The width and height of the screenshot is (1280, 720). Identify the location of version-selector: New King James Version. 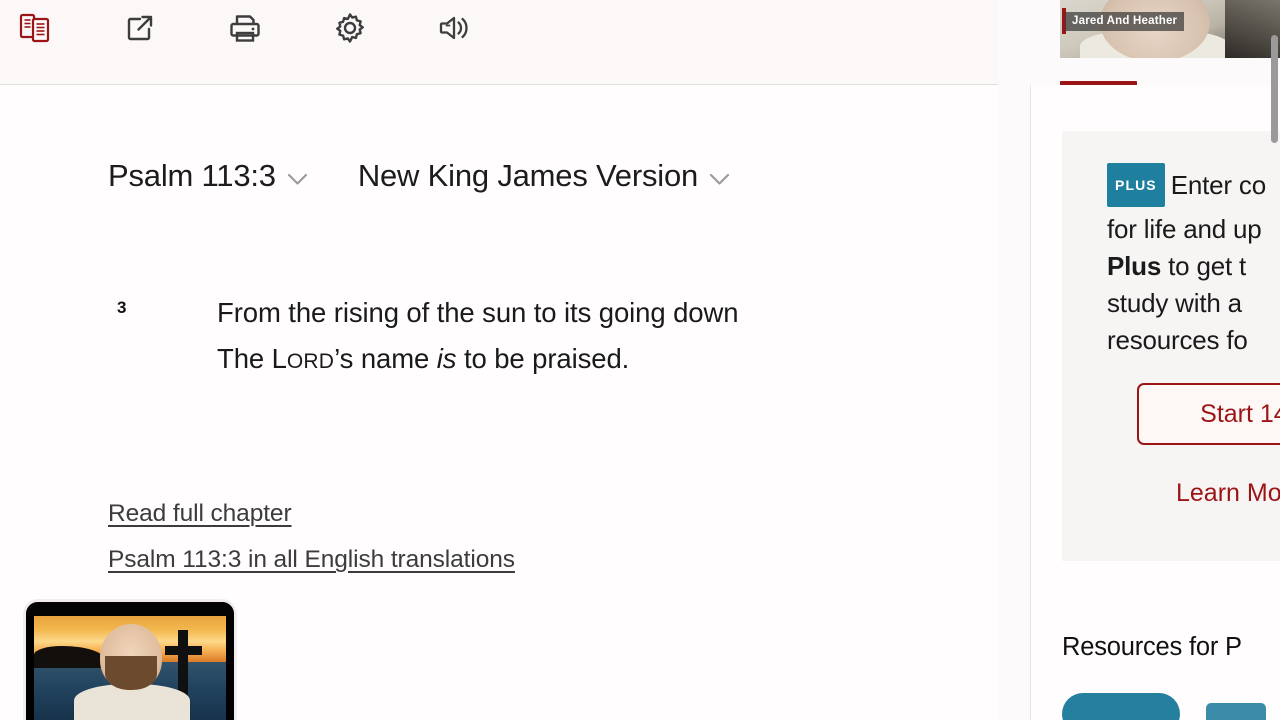
(544, 175).